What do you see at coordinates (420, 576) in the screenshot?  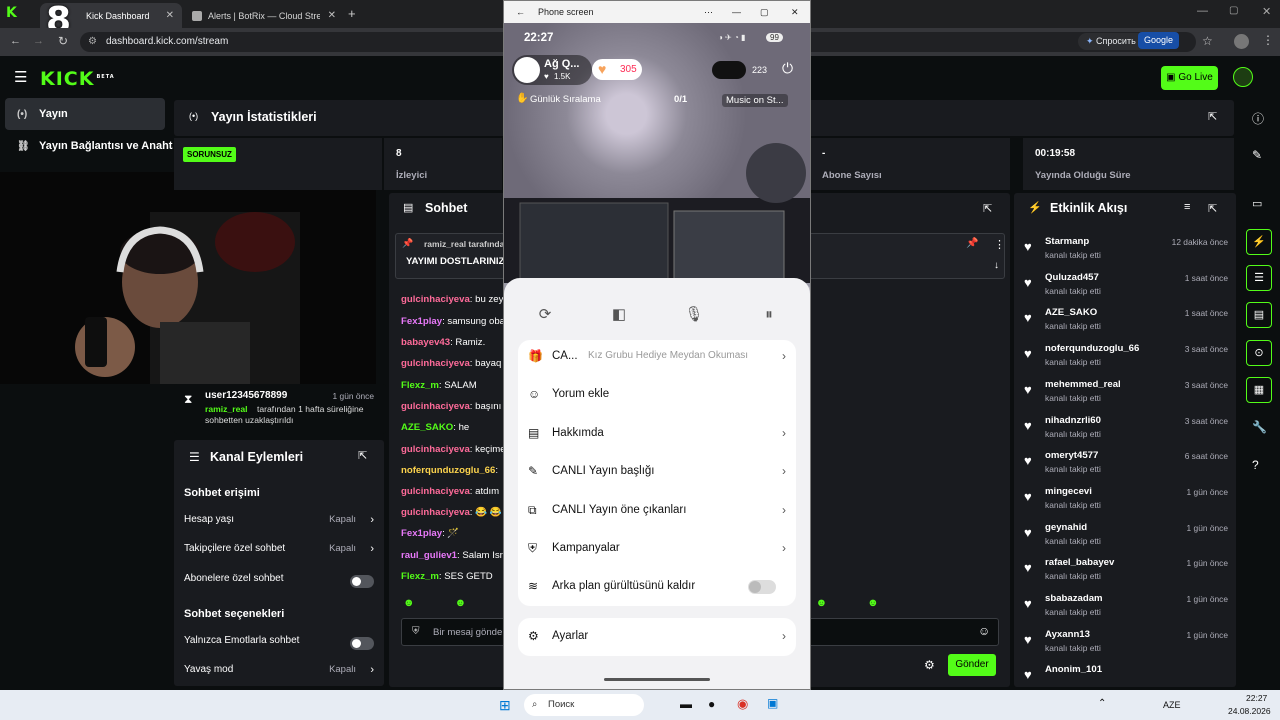 I see `chat-username: Flexz_m` at bounding box center [420, 576].